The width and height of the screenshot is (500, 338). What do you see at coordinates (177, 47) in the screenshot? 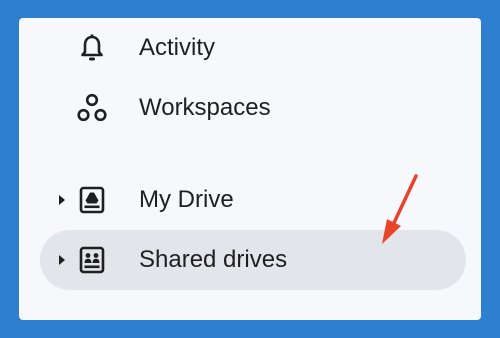
I see `sidebar-item-label: Activity` at bounding box center [177, 47].